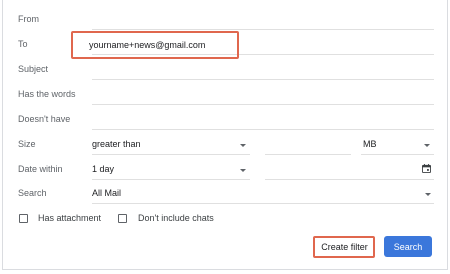  What do you see at coordinates (263, 195) in the screenshot?
I see `search-scope-select: All Mail` at bounding box center [263, 195].